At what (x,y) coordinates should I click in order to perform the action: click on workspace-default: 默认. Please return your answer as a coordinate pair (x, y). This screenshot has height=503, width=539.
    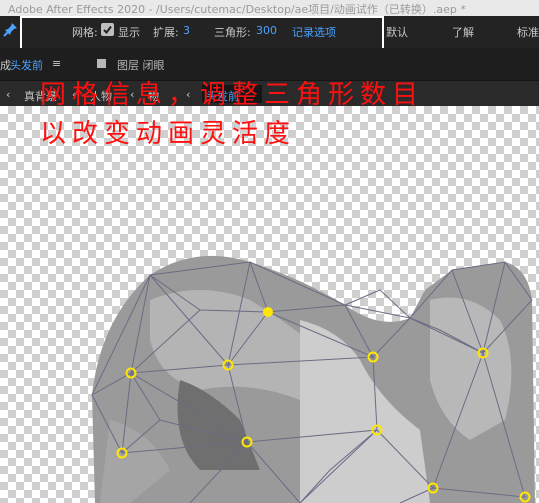
    Looking at the image, I should click on (397, 32).